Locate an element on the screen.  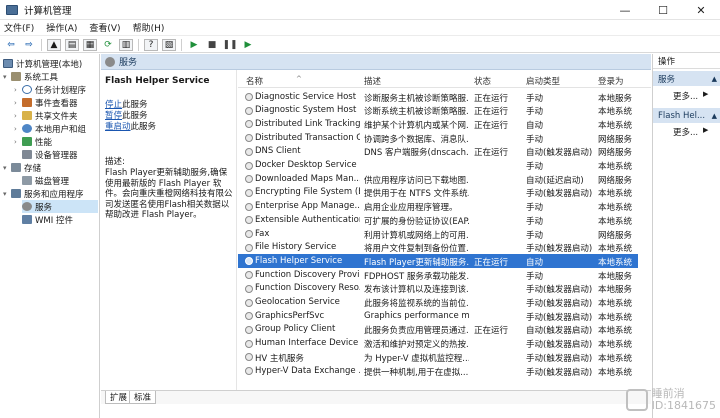
more-actions-services: 更多... ▶ is located at coordinates (690, 96).